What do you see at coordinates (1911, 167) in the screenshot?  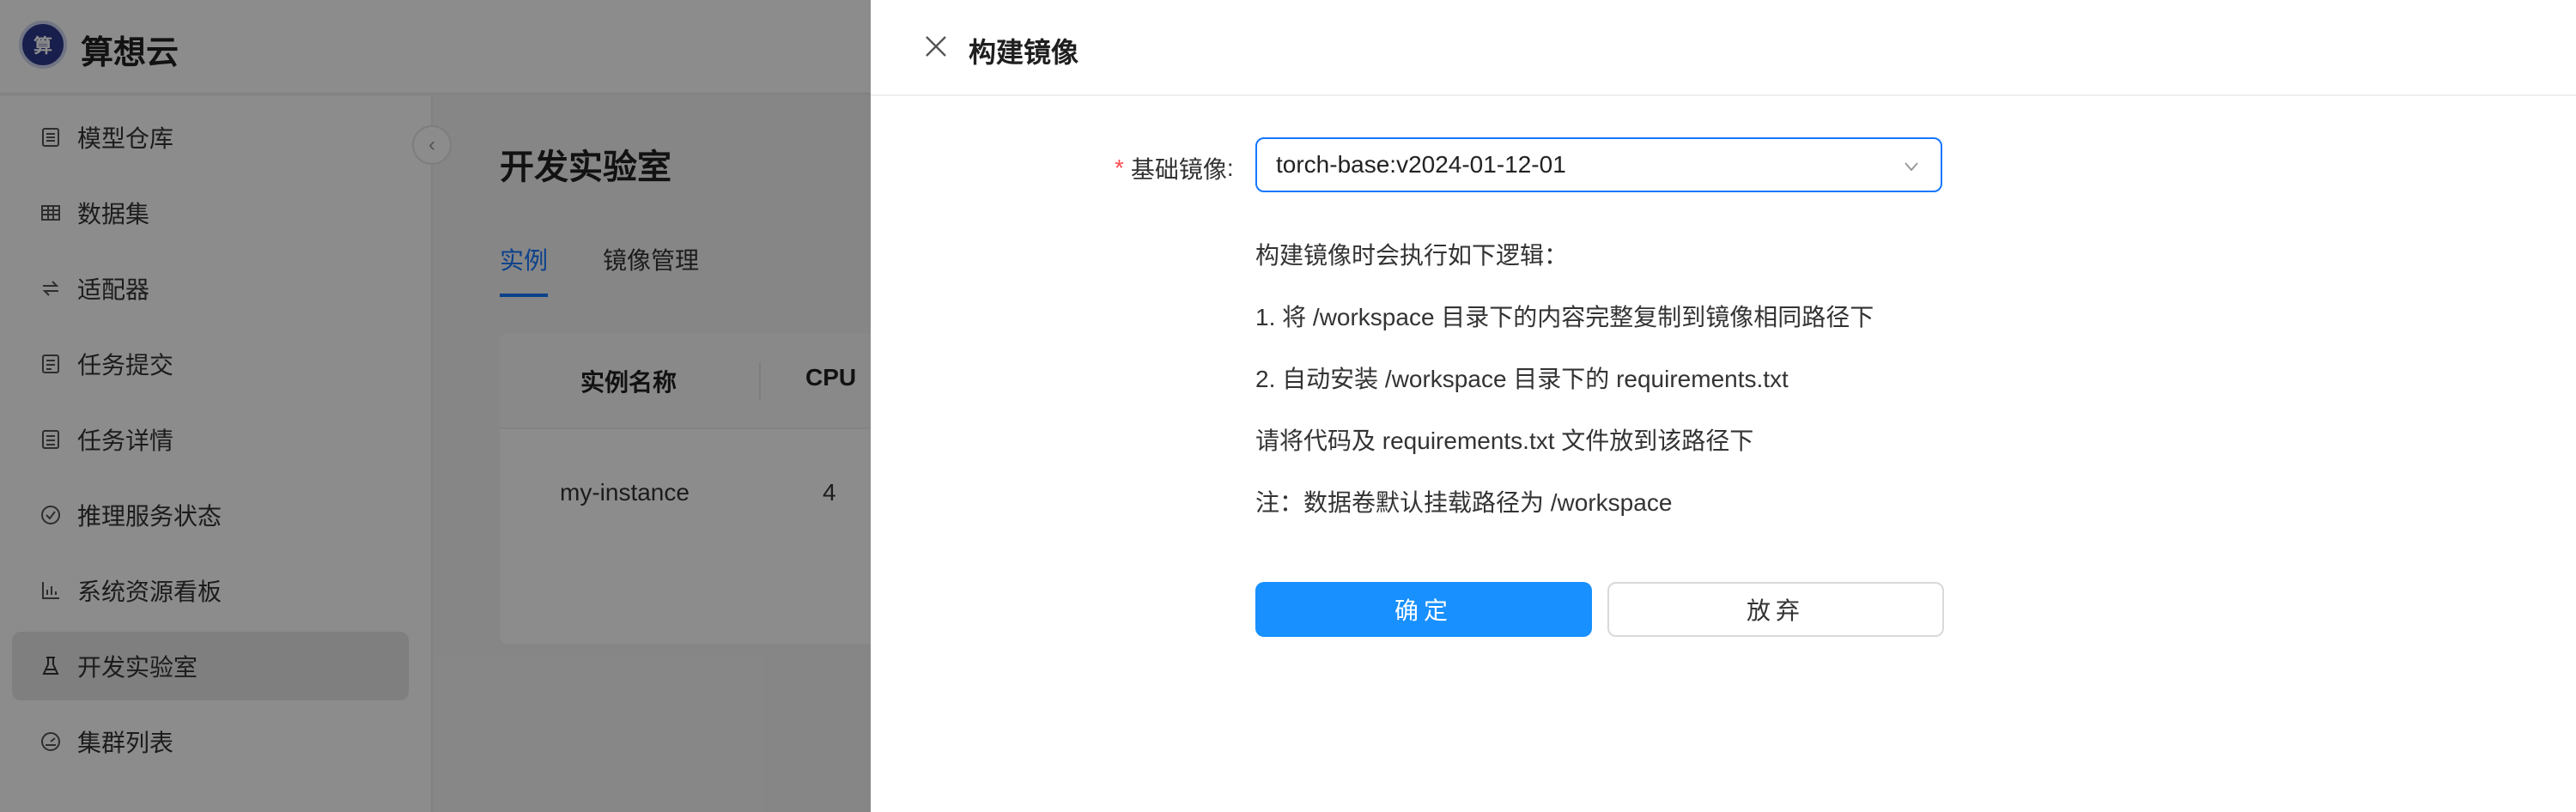 I see `chevron-down-icon` at bounding box center [1911, 167].